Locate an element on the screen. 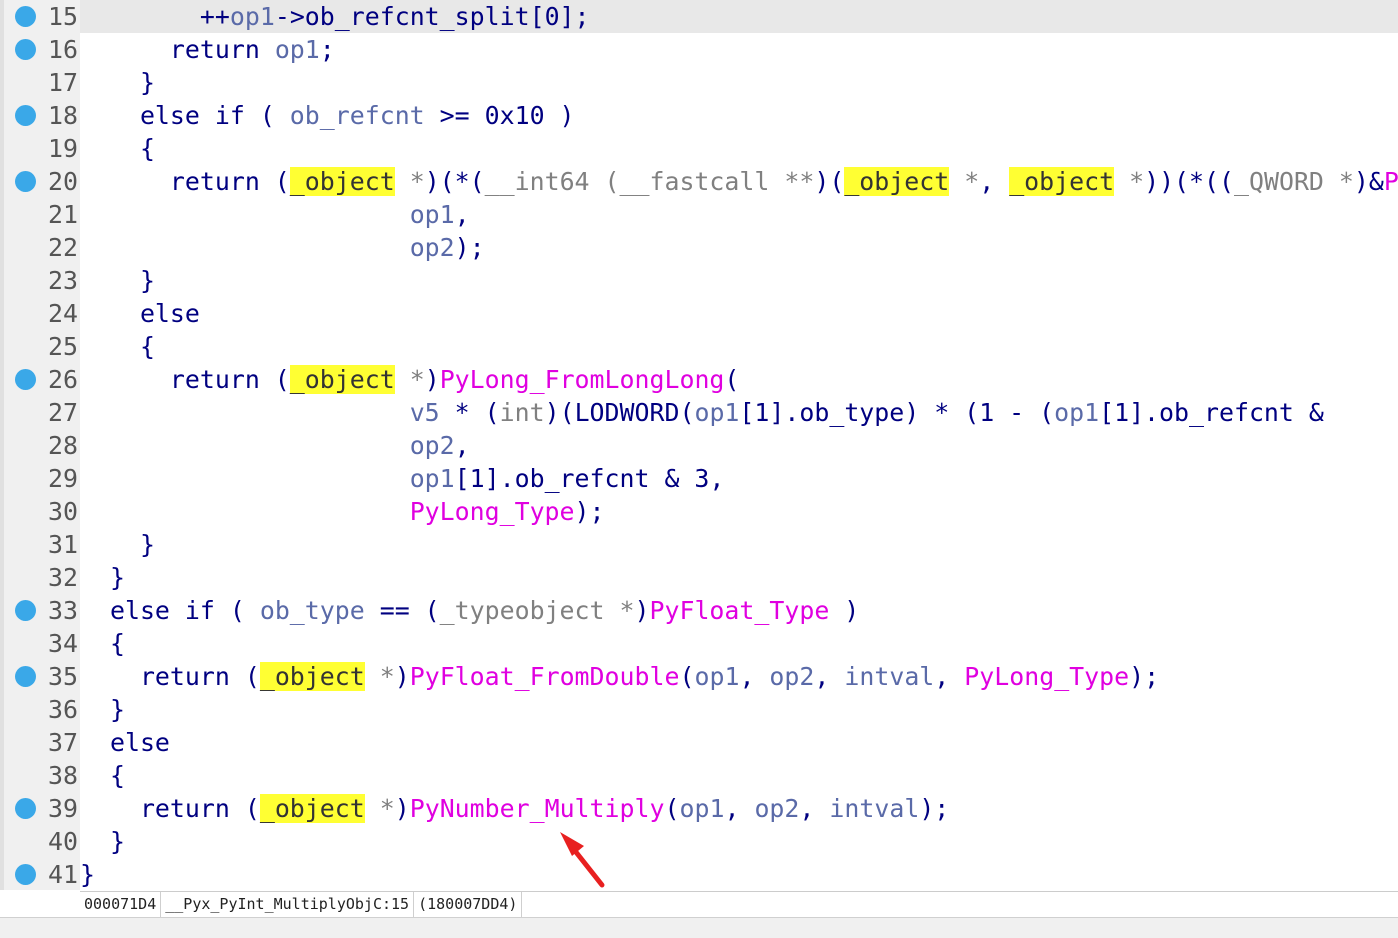 This screenshot has width=1398, height=938. code-line: return (_object *)PyLong_FromLongLong( is located at coordinates (739, 379).